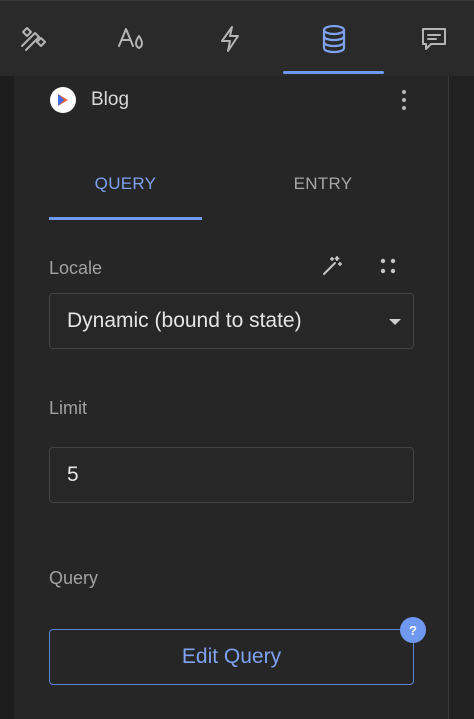  Describe the element at coordinates (461, 397) in the screenshot. I see `right-rail` at that location.